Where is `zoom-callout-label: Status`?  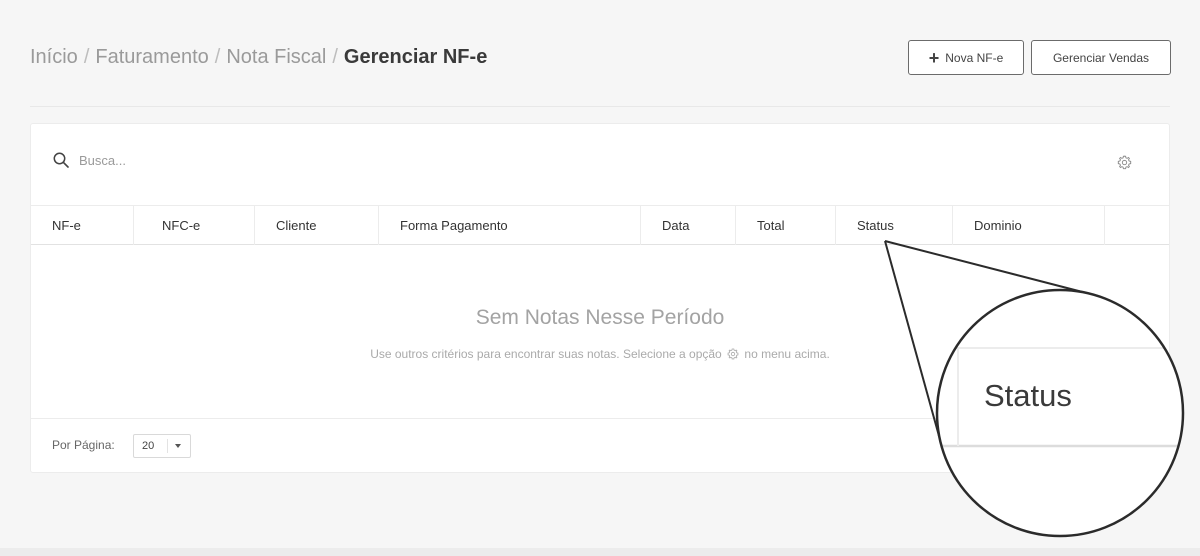
zoom-callout-label: Status is located at coordinates (1028, 395).